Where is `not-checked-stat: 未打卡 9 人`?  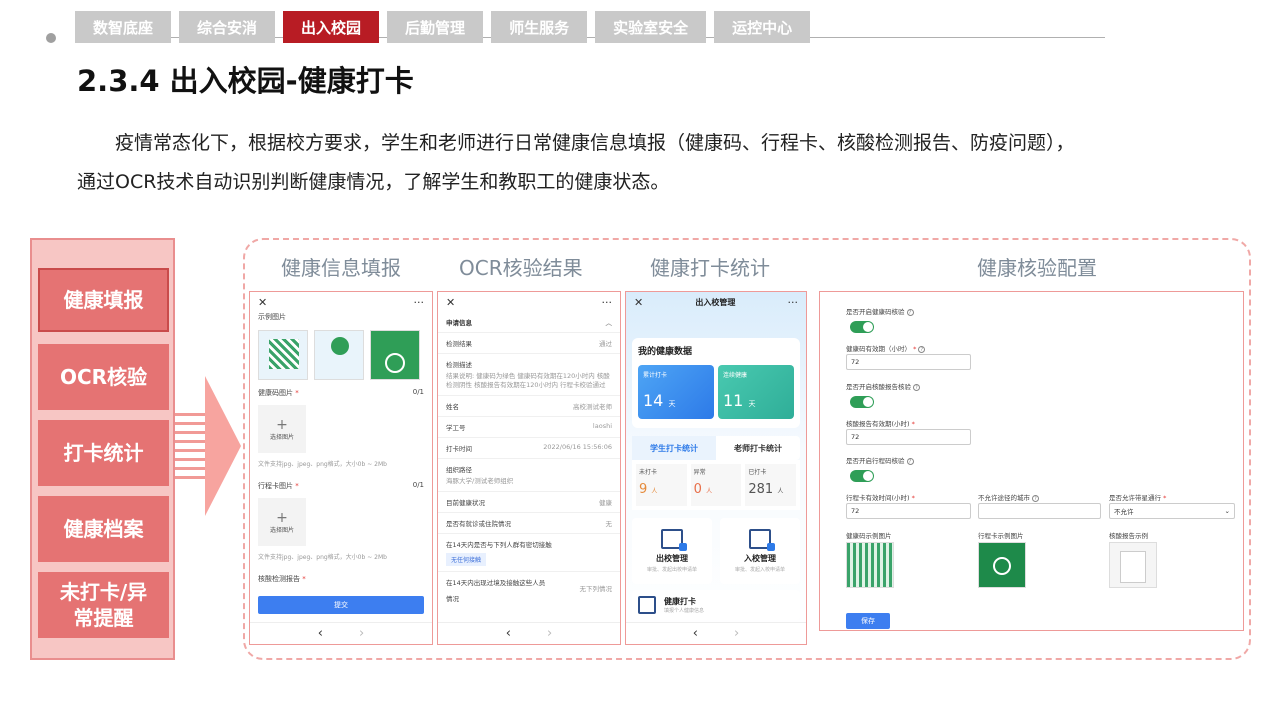 not-checked-stat: 未打卡 9 人 is located at coordinates (661, 485).